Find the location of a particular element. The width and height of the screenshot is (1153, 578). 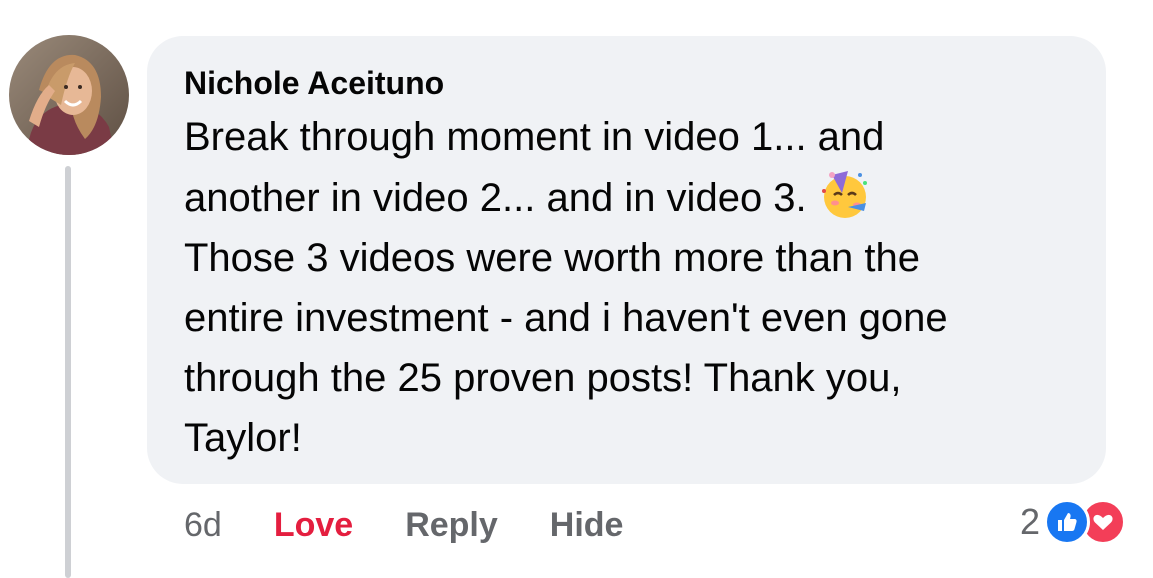

comment-timestamp: 6d is located at coordinates (203, 525).